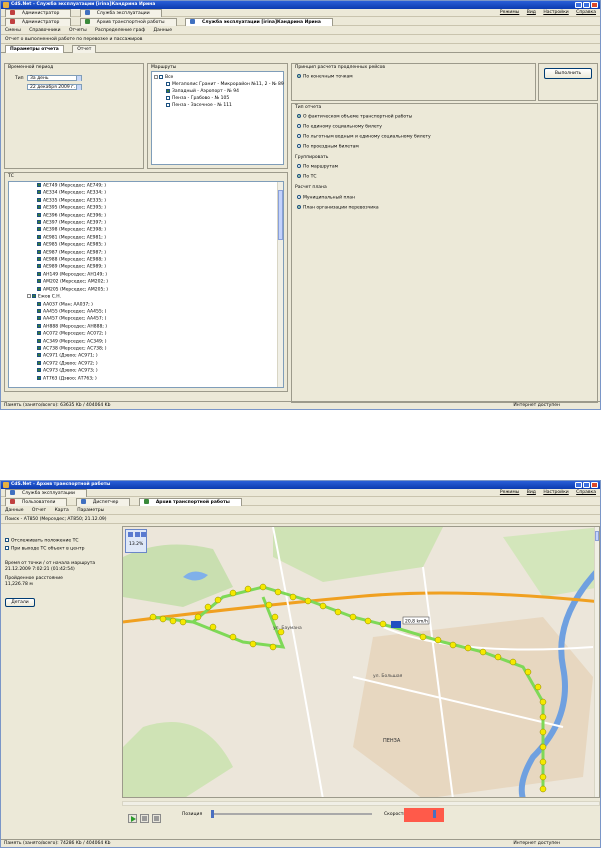  What do you see at coordinates (217, 98) in the screenshot?
I see `route-item: Пенза - Грабово - № 105` at bounding box center [217, 98].